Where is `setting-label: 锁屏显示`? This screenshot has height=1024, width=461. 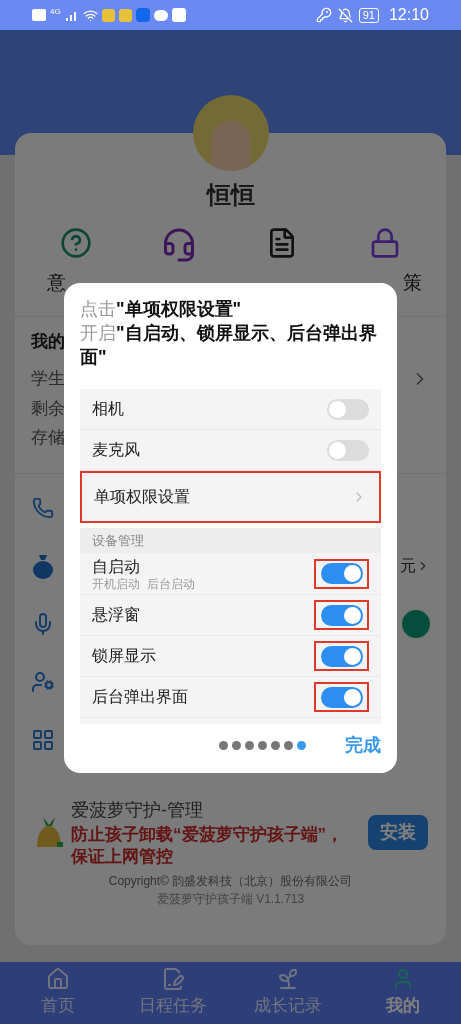
setting-label: 锁屏显示 is located at coordinates (124, 656).